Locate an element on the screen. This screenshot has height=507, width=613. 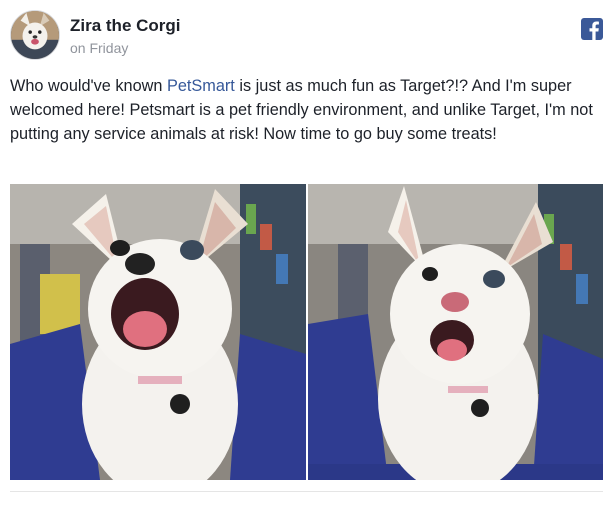
post-divider is located at coordinates (306, 491).